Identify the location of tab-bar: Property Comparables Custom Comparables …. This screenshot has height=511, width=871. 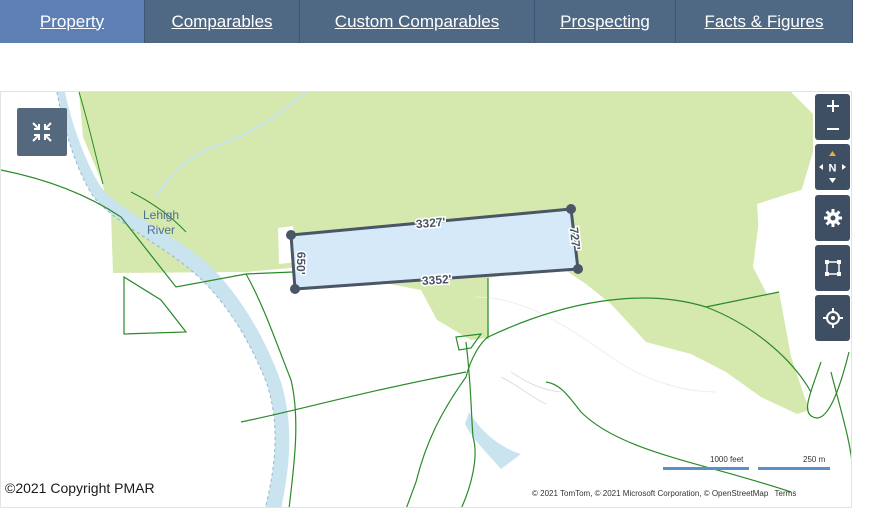
(426, 21).